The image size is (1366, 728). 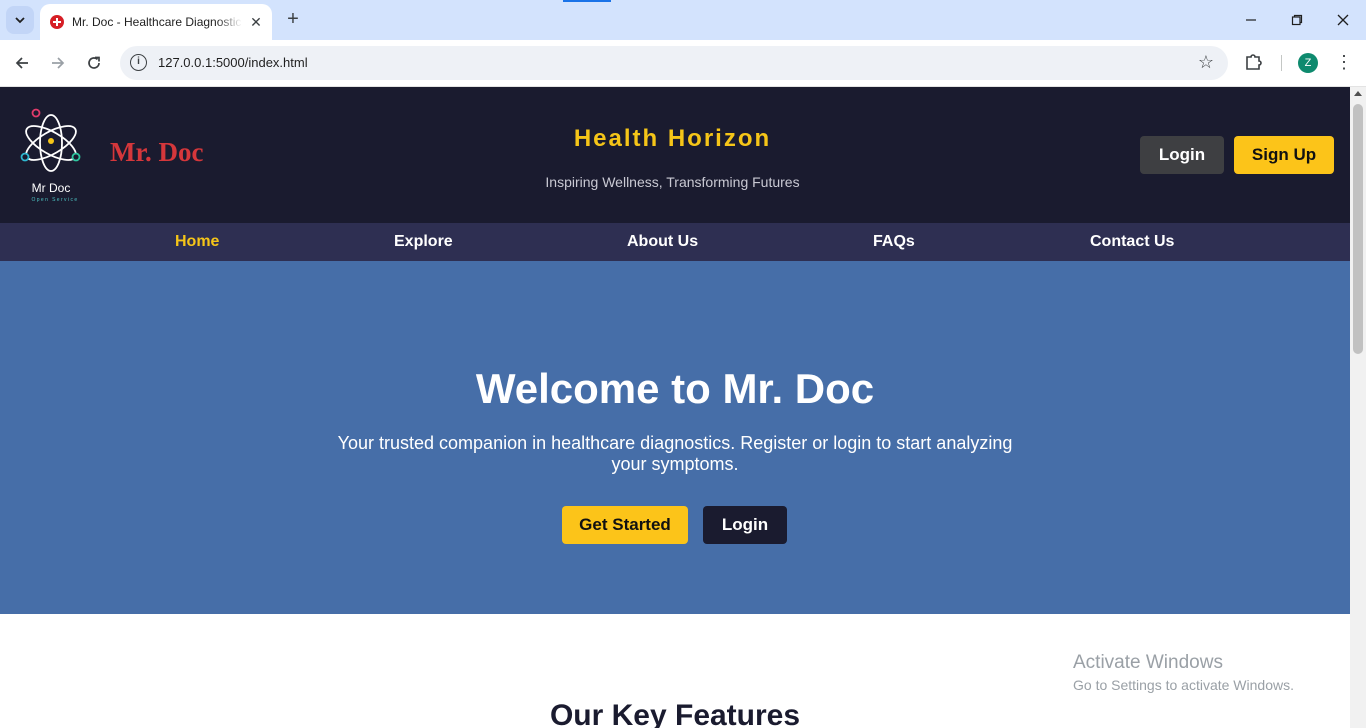 I want to click on scroll-up-icon, so click(x=1358, y=93).